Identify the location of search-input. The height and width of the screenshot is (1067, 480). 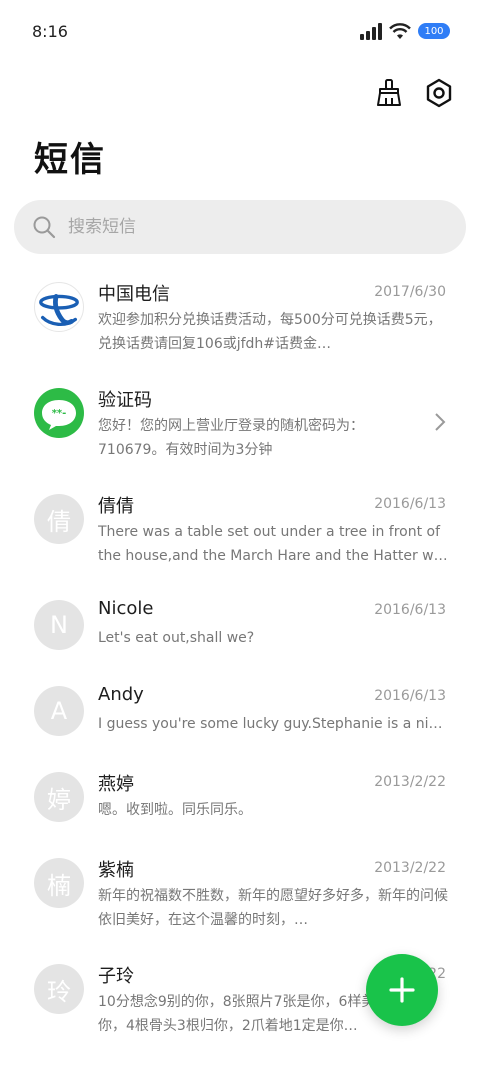
(248, 227).